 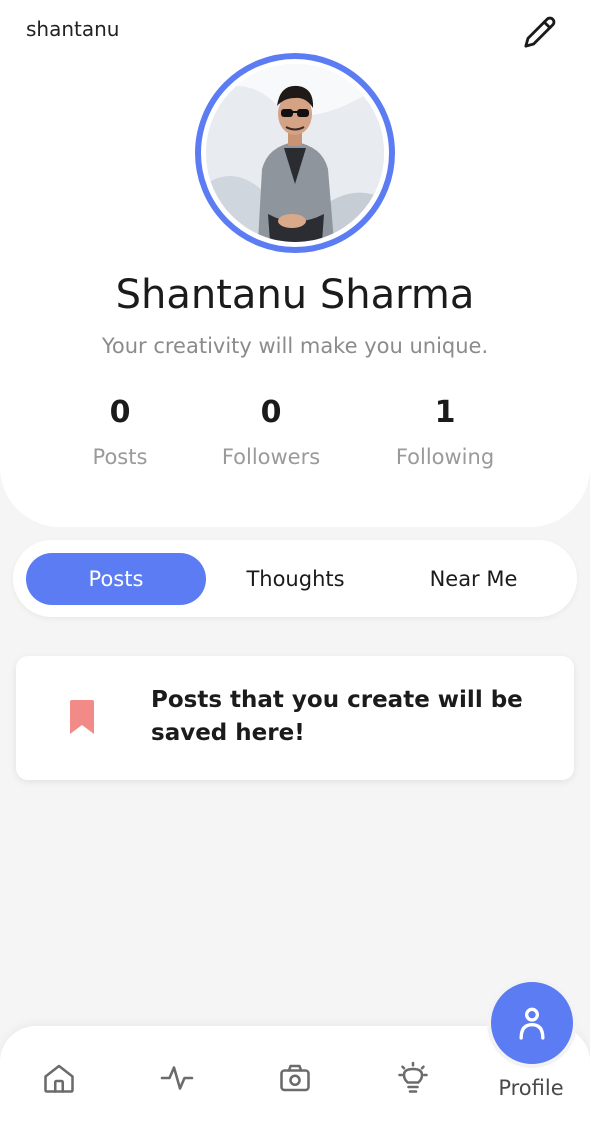 I want to click on tab-posts: Posts, so click(x=116, y=579).